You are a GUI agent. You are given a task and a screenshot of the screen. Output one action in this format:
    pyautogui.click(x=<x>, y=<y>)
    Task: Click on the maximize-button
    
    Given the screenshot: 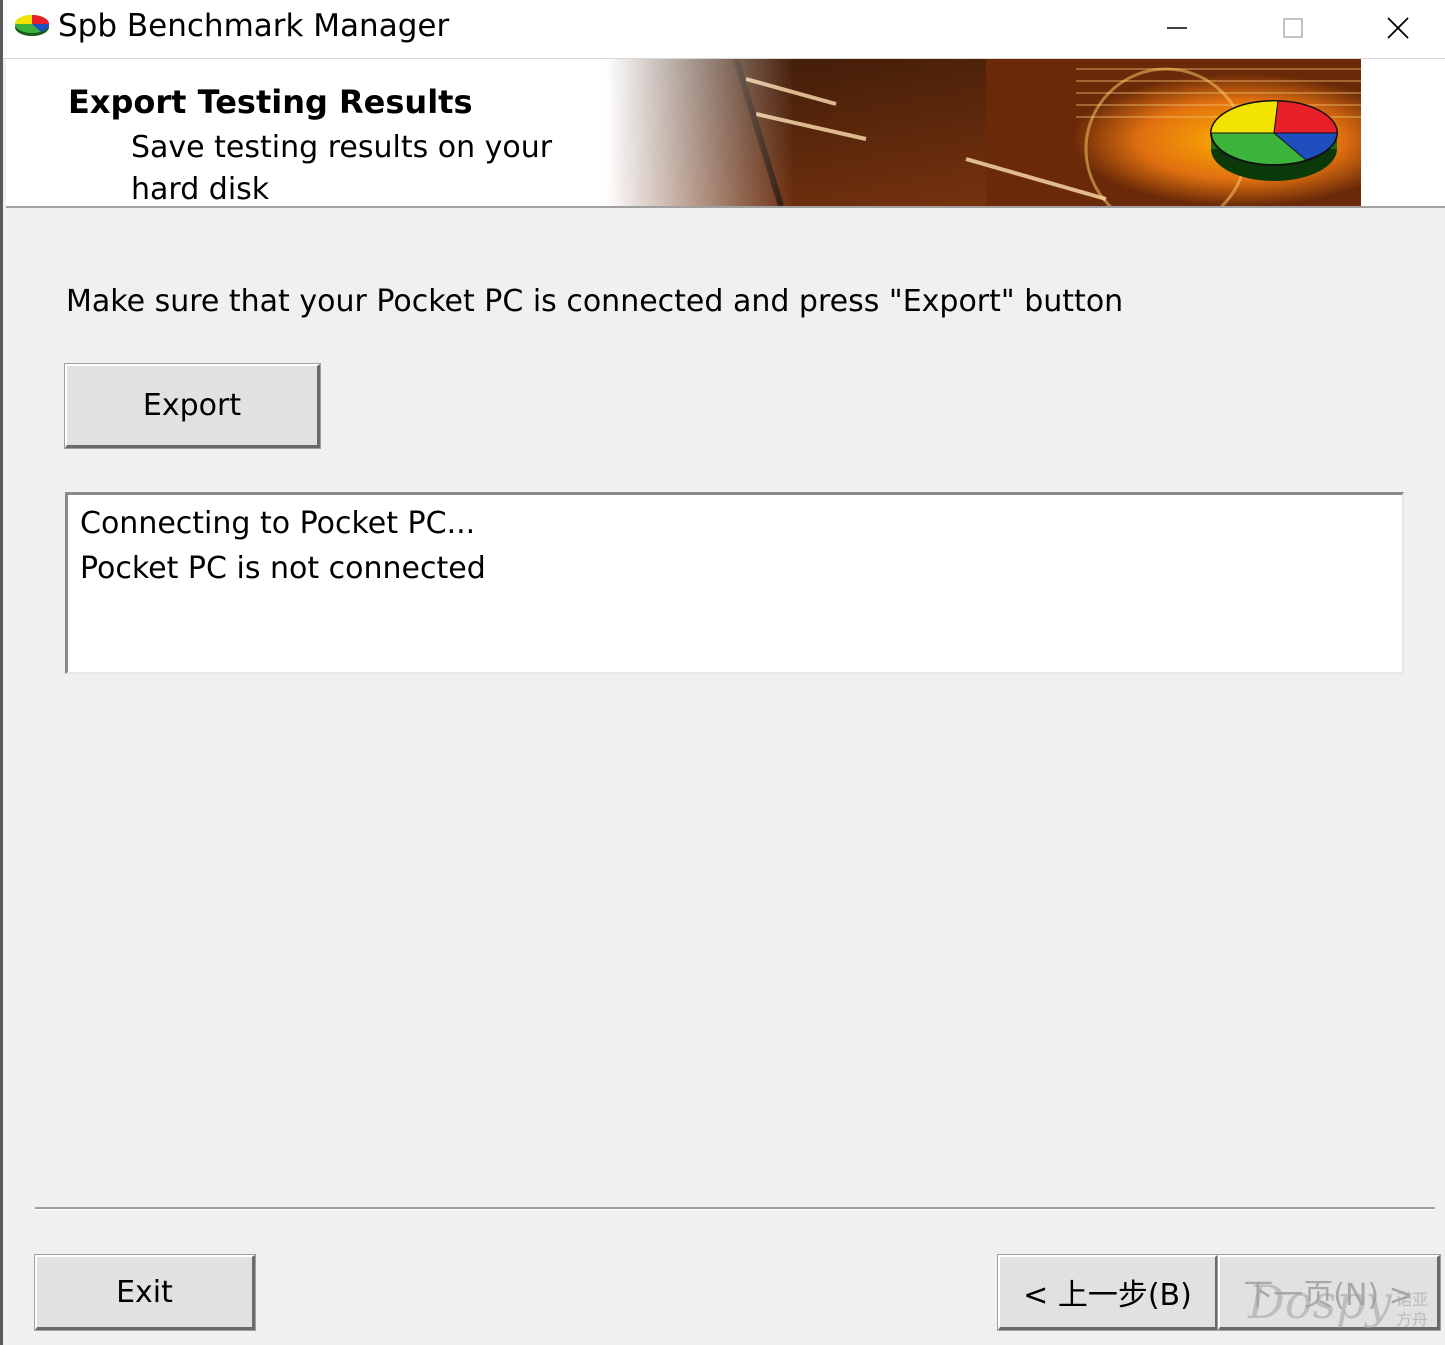 What is the action you would take?
    pyautogui.click(x=1293, y=28)
    